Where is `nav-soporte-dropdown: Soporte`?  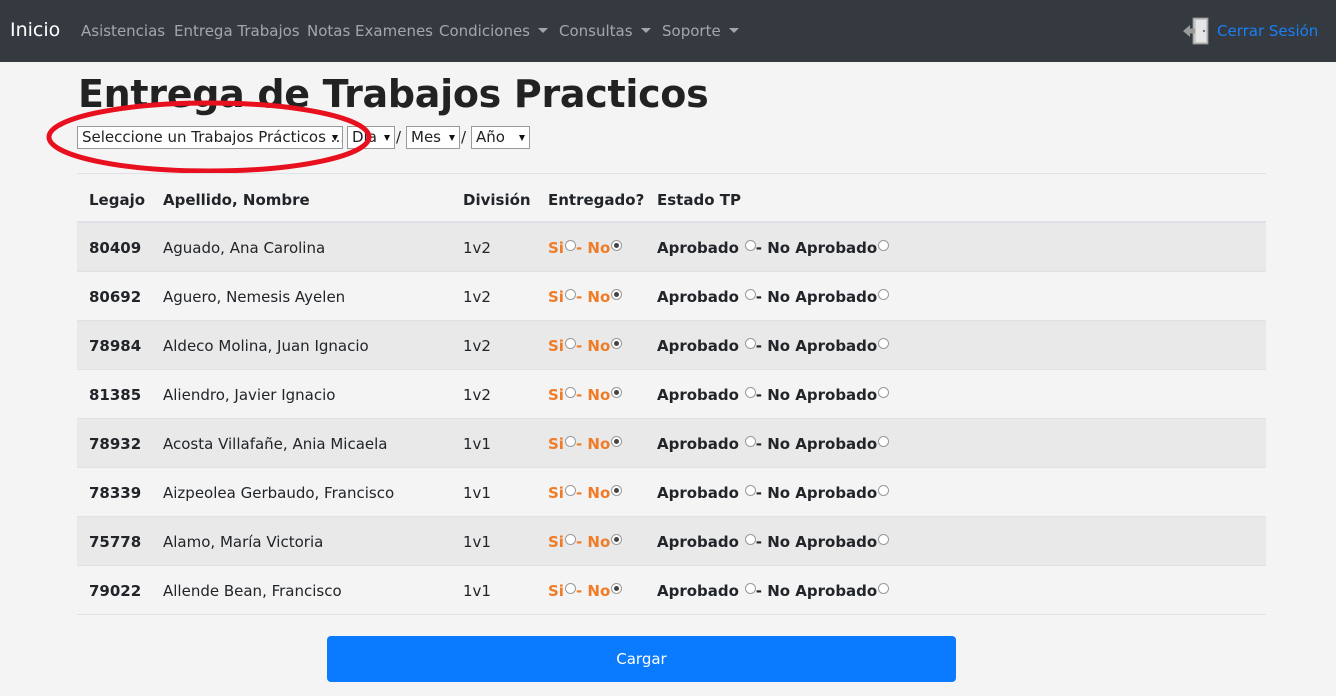 nav-soporte-dropdown: Soporte is located at coordinates (700, 31).